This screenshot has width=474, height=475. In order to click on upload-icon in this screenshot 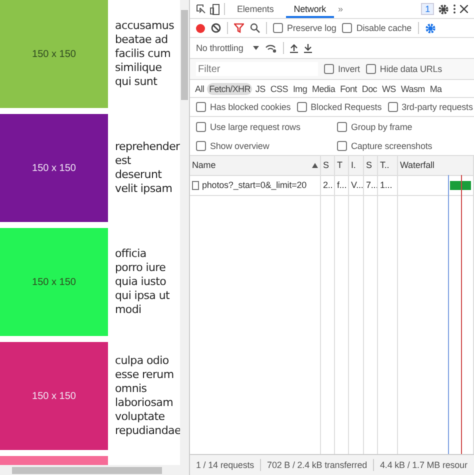, I will do `click(294, 48)`.